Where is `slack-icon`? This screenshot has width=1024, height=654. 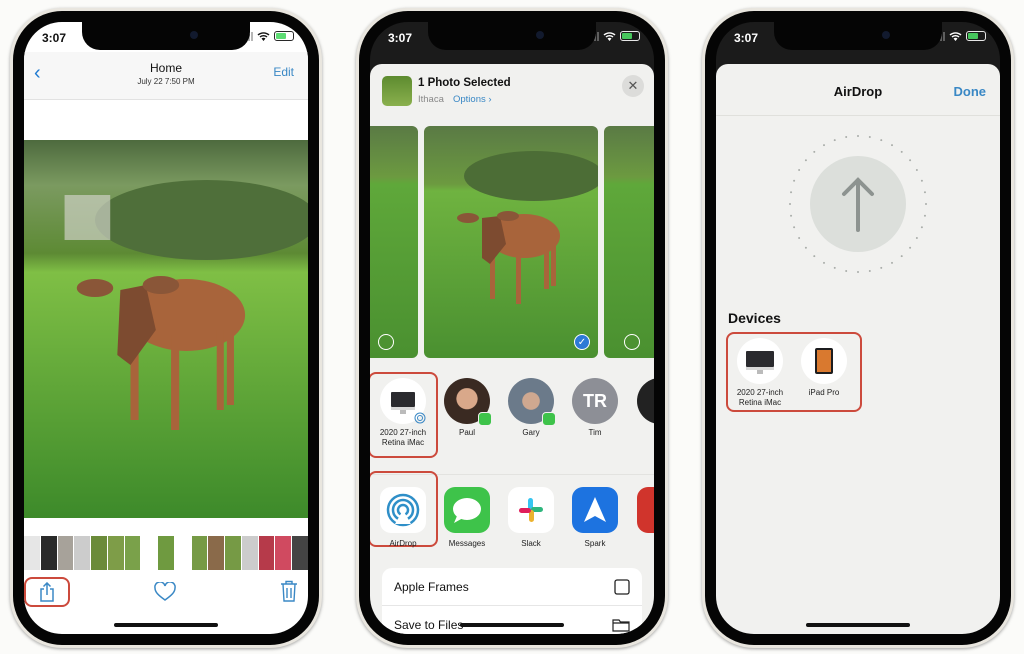
slack-icon is located at coordinates (531, 510).